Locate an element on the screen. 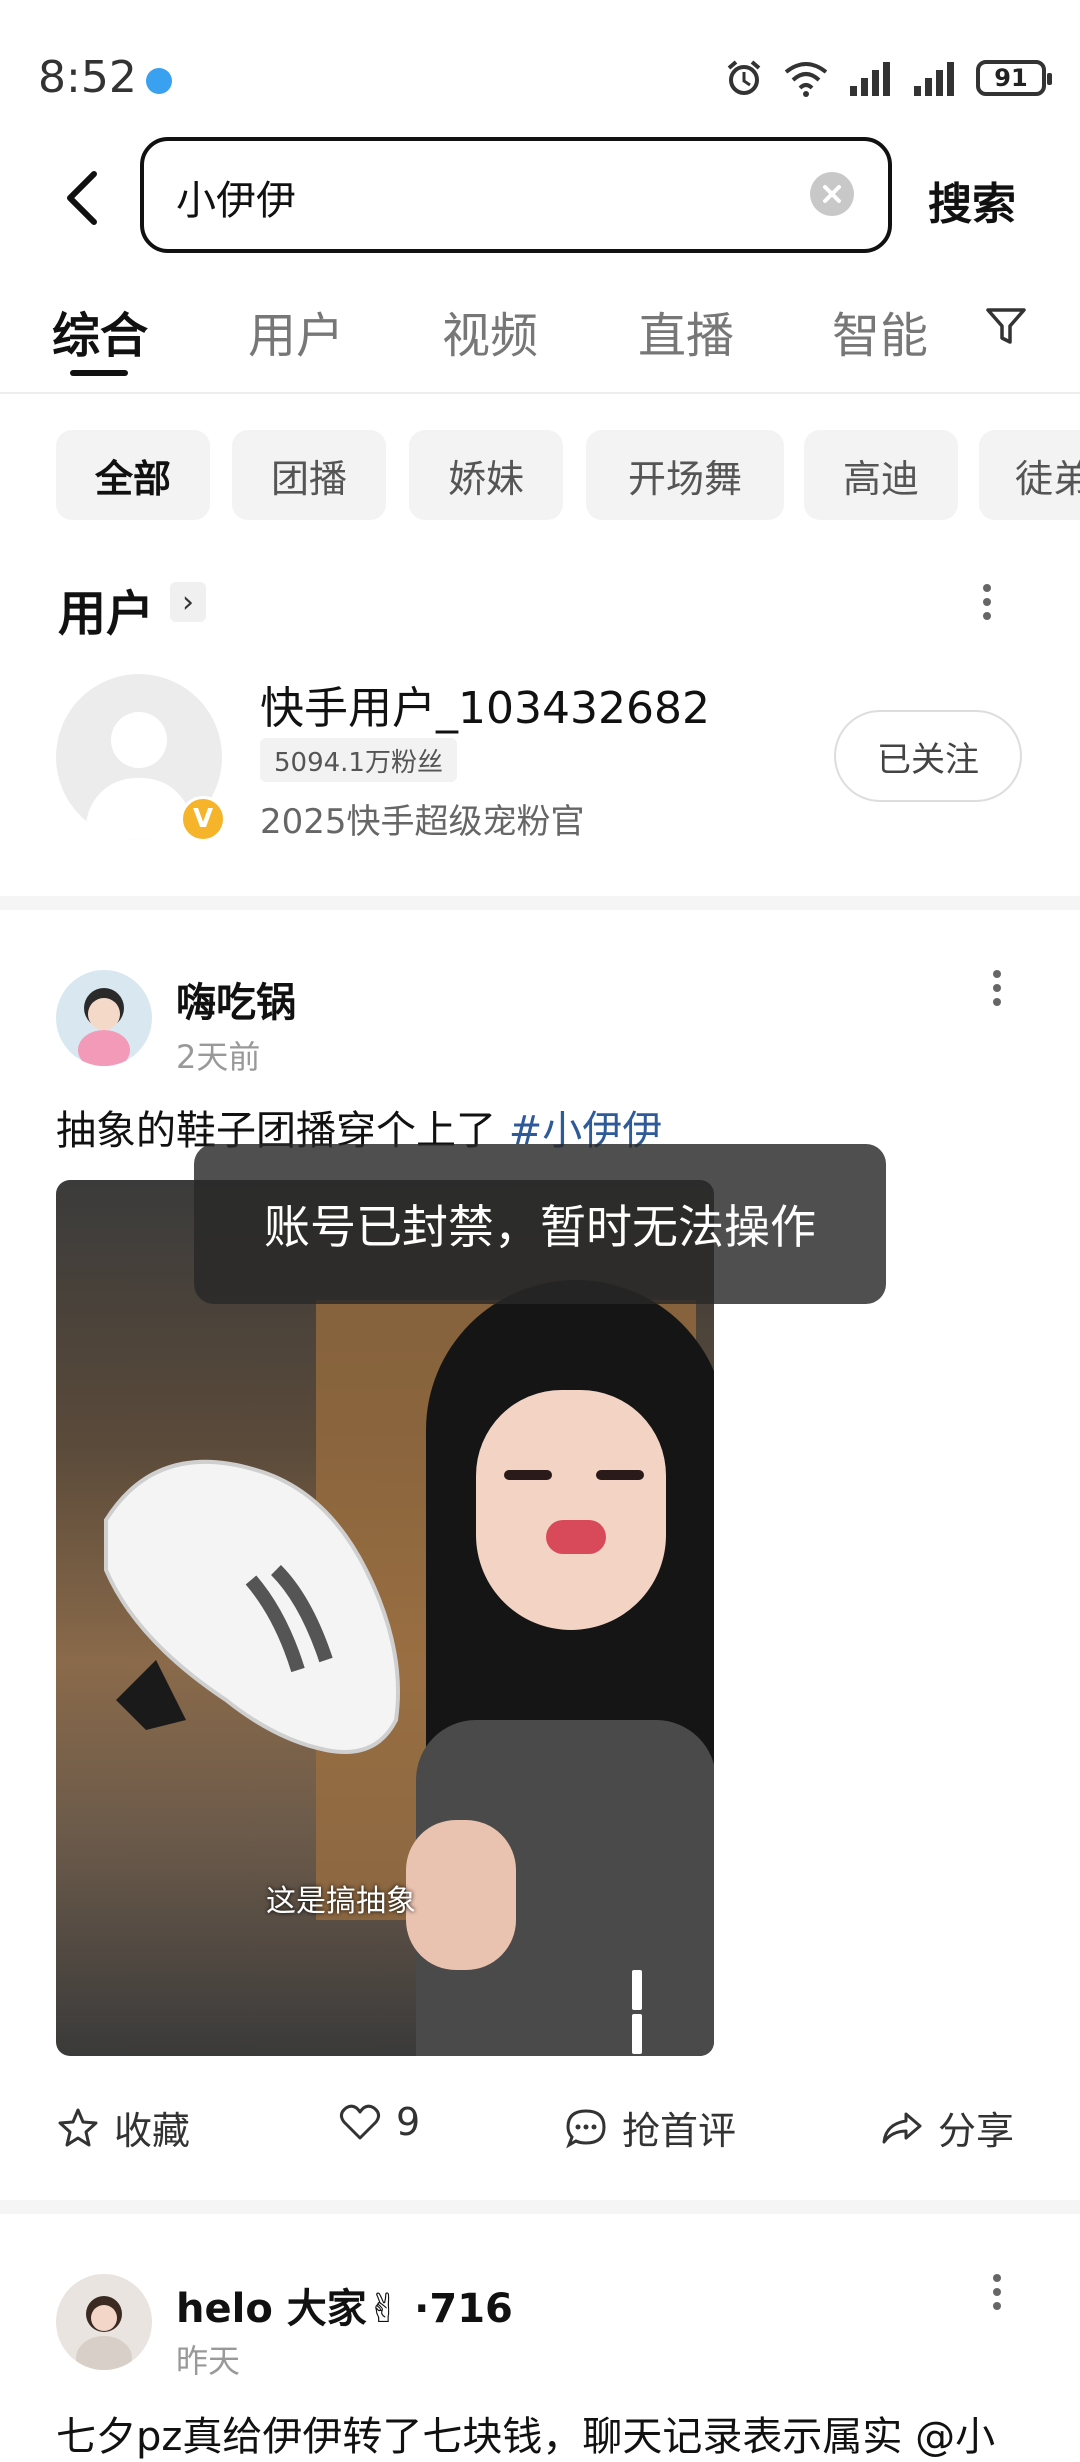 The height and width of the screenshot is (2462, 1080). tab-comprehensive: 综合 is located at coordinates (100, 331).